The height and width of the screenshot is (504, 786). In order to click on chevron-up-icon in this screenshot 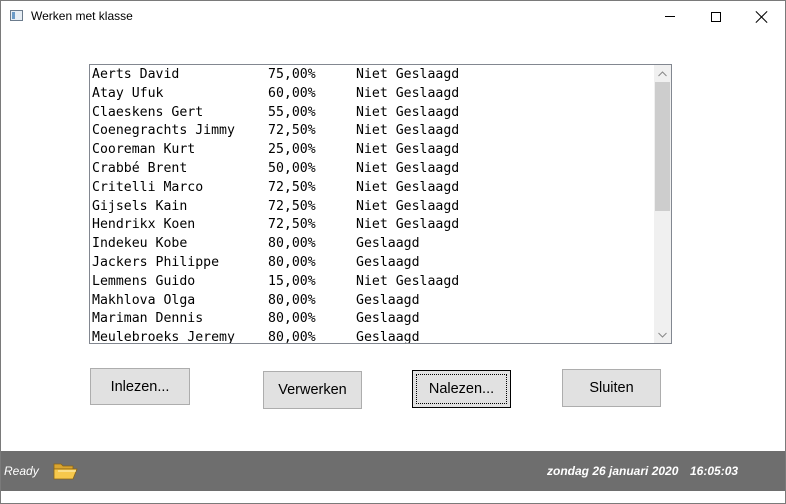, I will do `click(662, 73)`.